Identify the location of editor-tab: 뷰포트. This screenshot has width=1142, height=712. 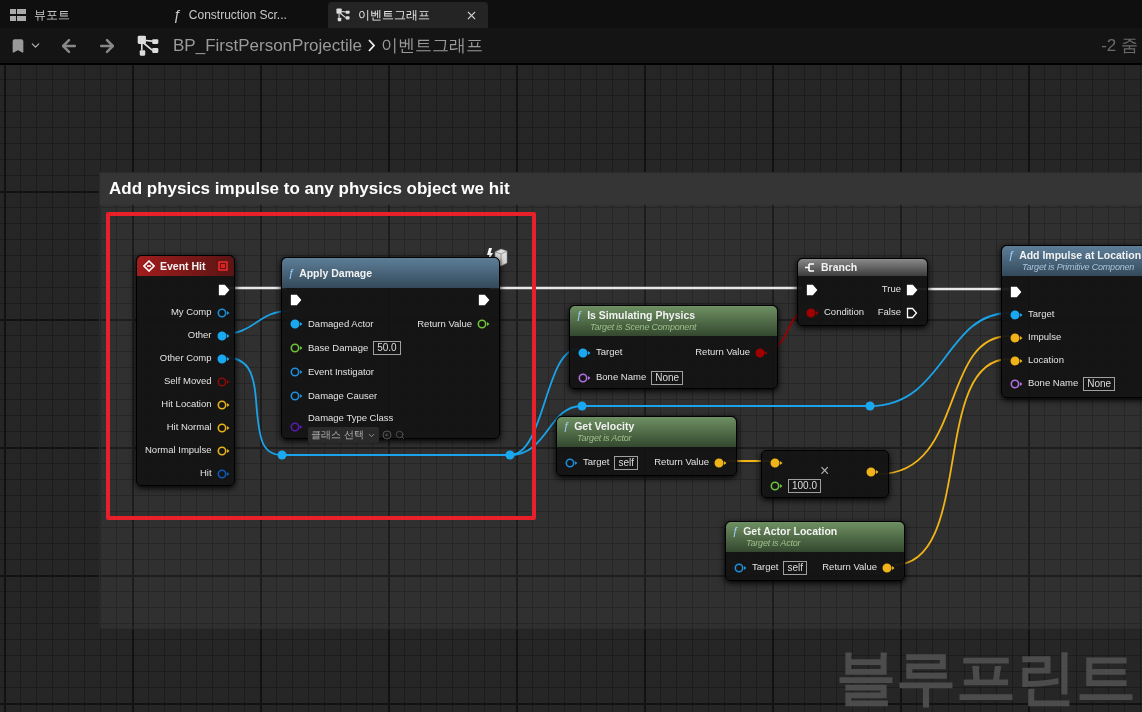
(82, 15).